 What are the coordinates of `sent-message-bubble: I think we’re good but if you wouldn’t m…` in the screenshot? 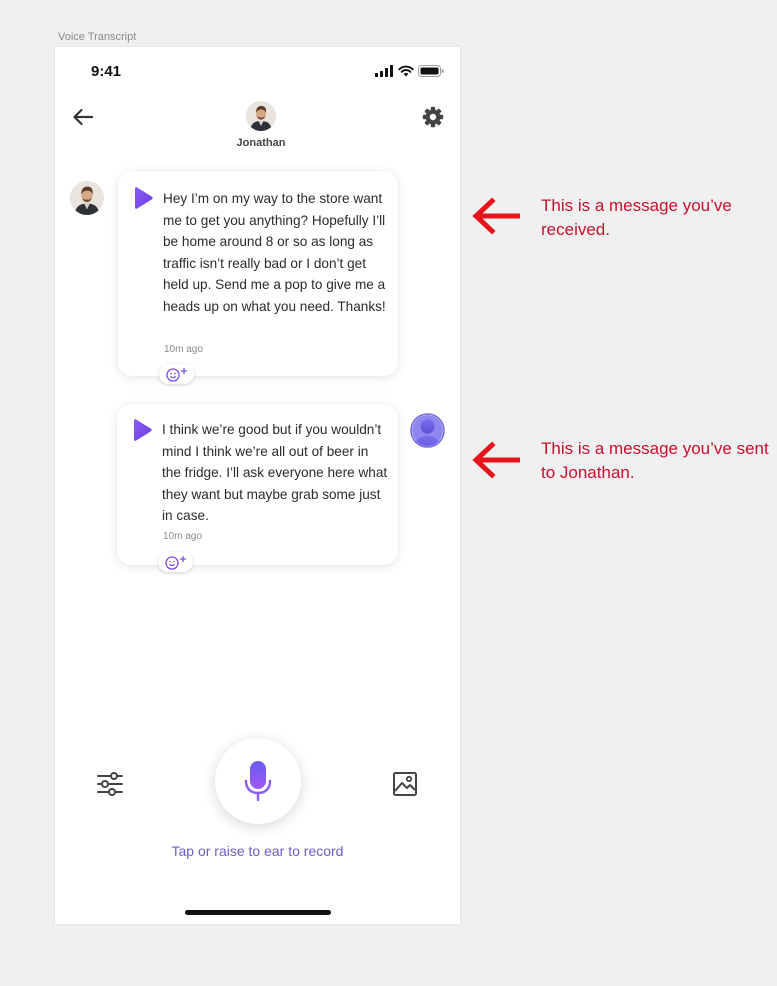 It's located at (257, 488).